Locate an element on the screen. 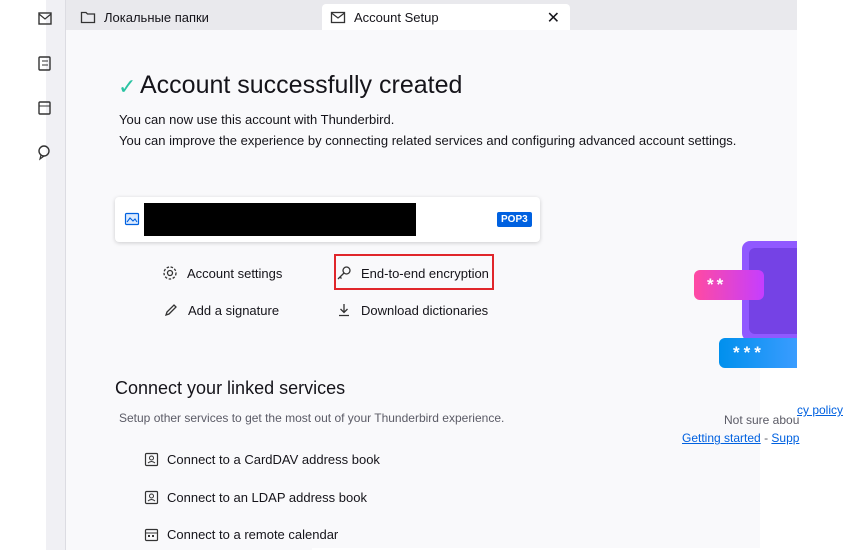 This screenshot has height=558, width=843. folder-icon is located at coordinates (88, 17).